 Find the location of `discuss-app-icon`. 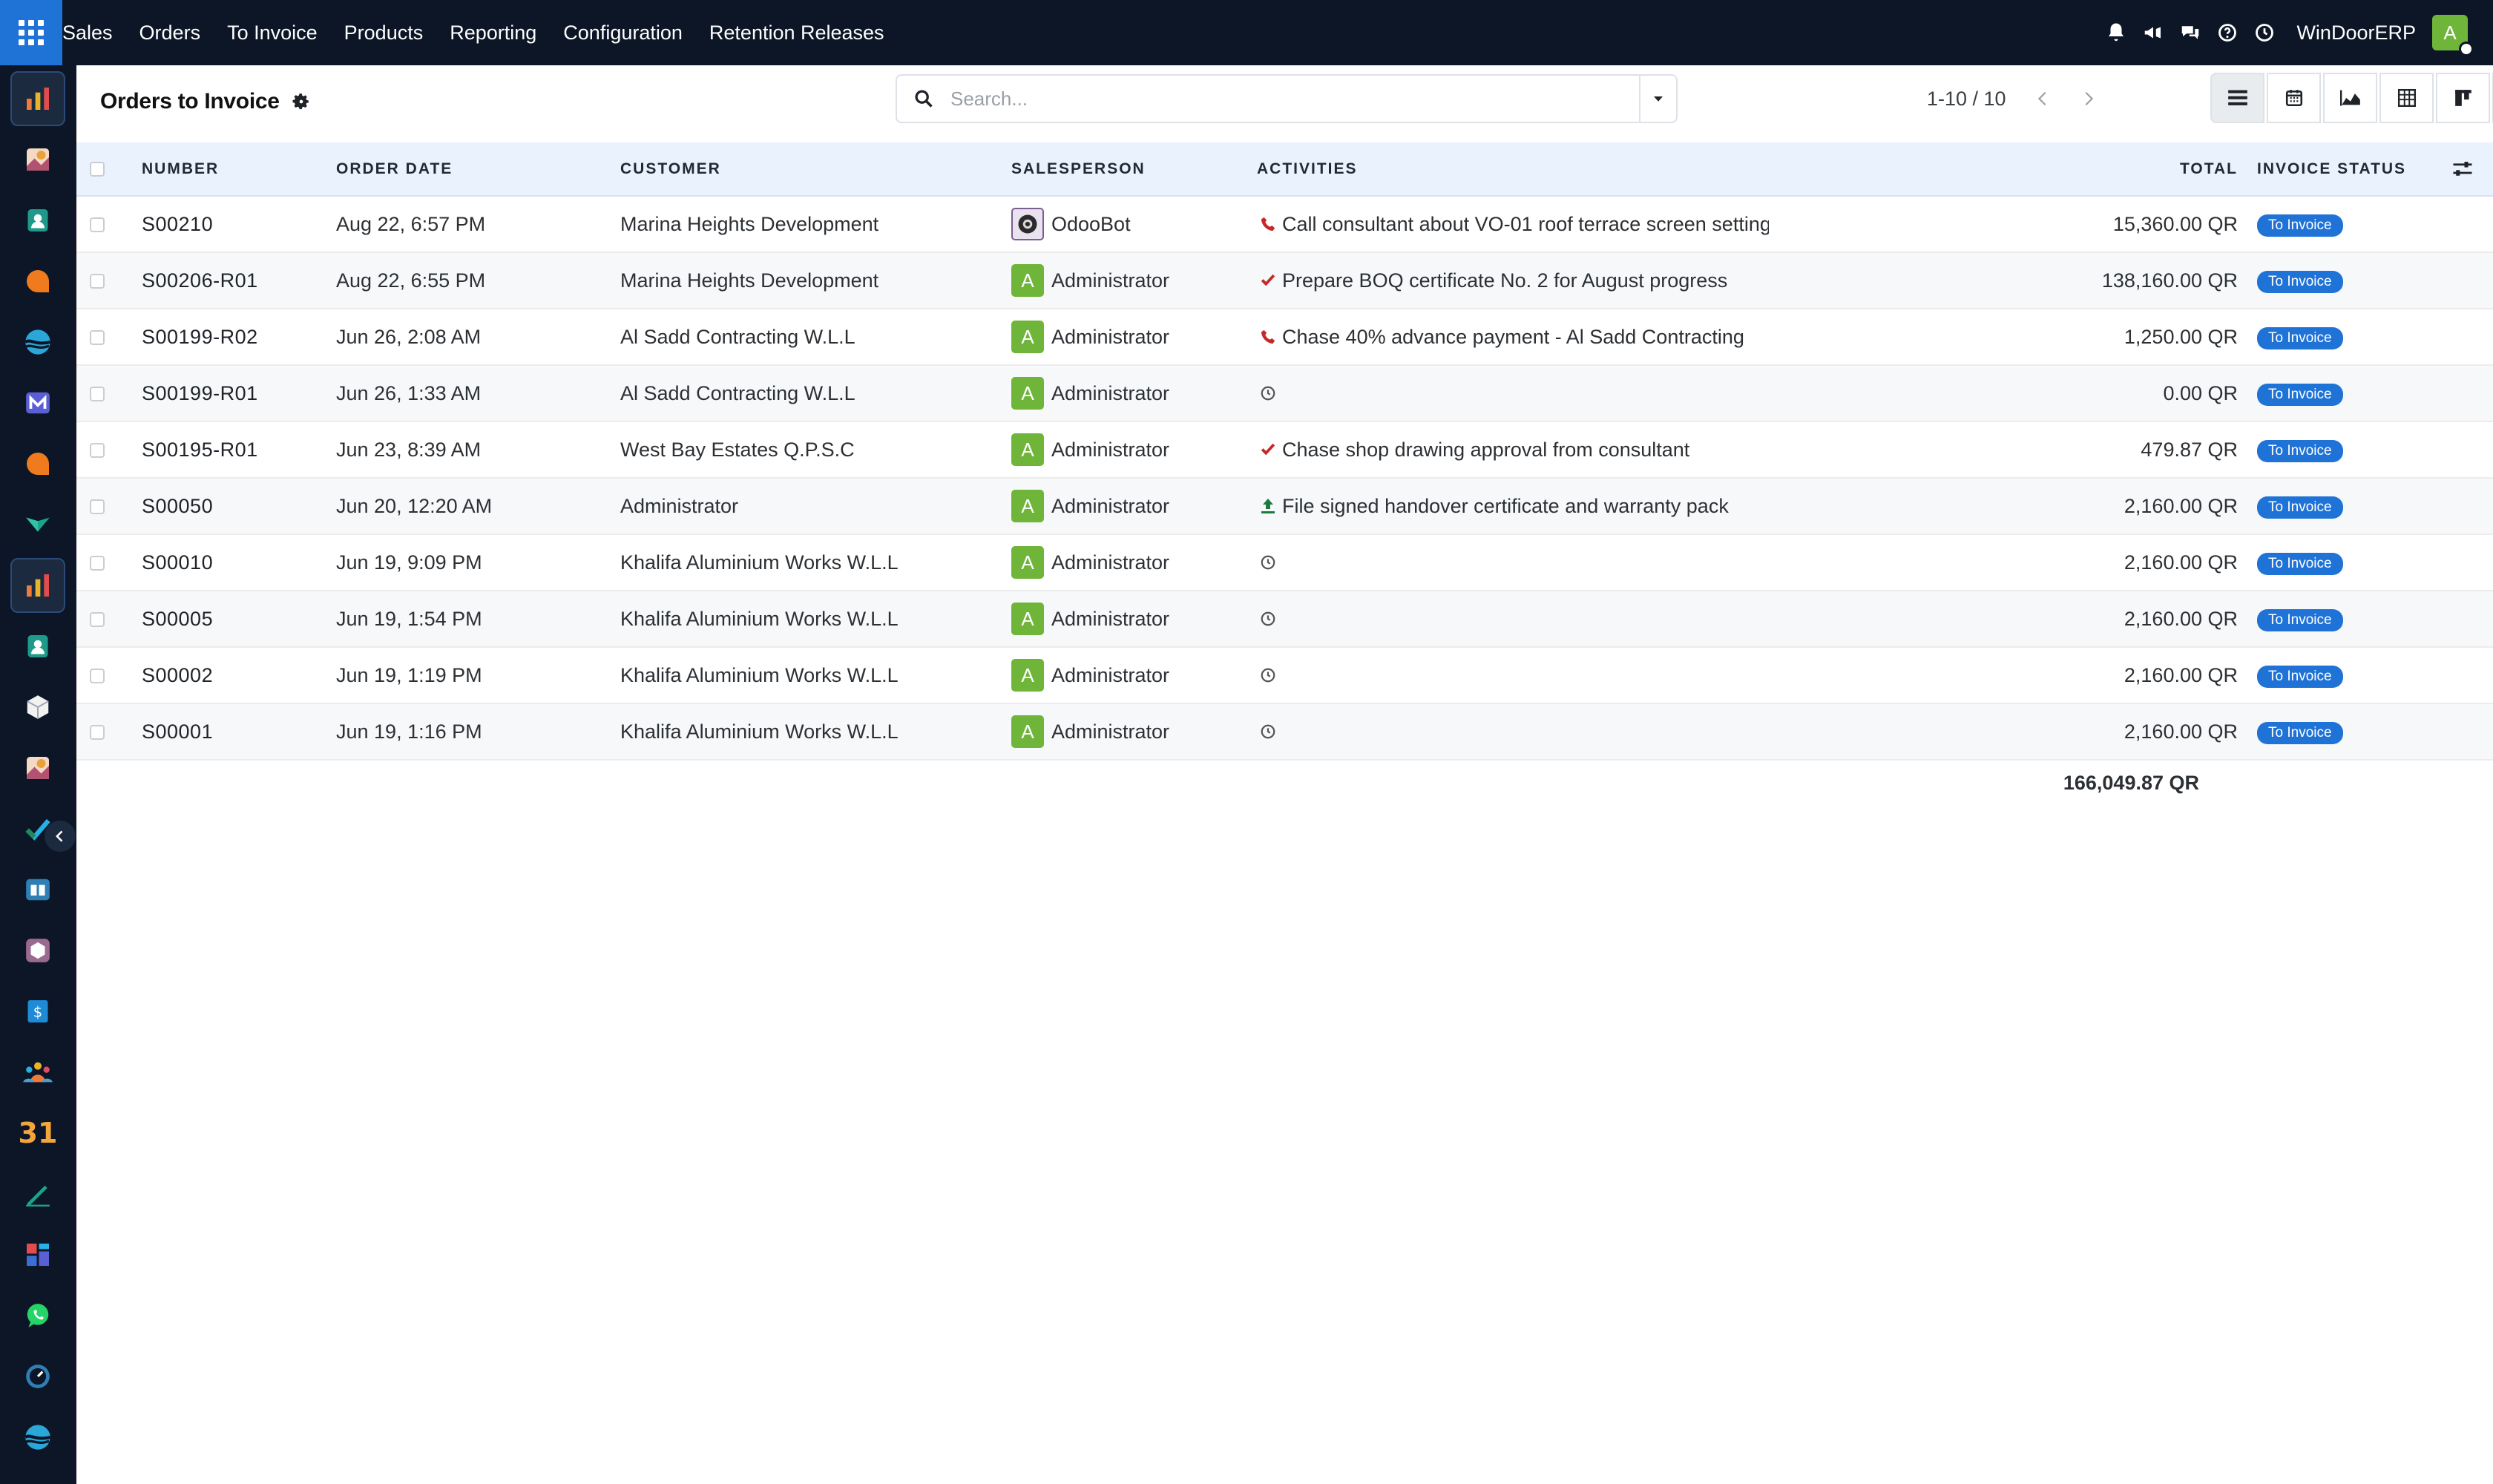

discuss-app-icon is located at coordinates (37, 281).